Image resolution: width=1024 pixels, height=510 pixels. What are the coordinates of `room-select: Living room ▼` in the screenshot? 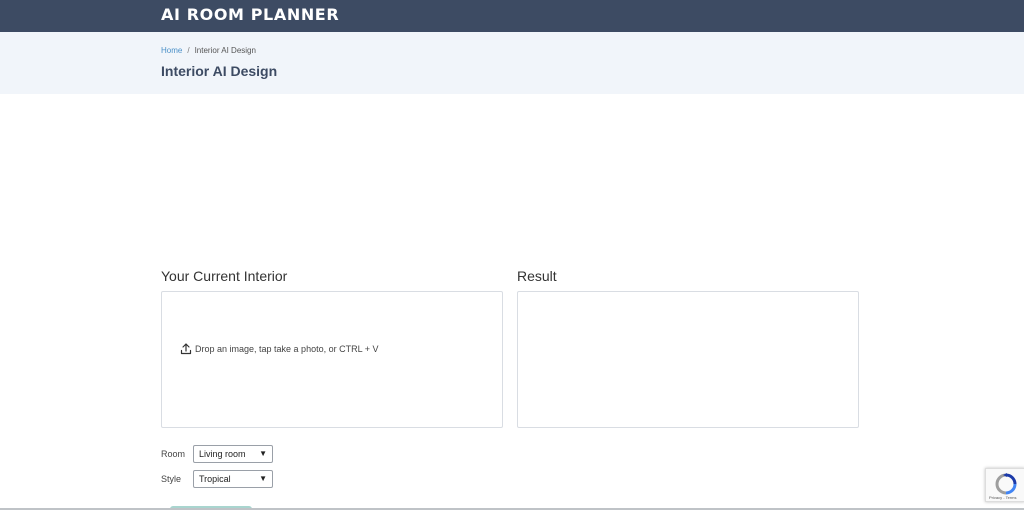 It's located at (233, 454).